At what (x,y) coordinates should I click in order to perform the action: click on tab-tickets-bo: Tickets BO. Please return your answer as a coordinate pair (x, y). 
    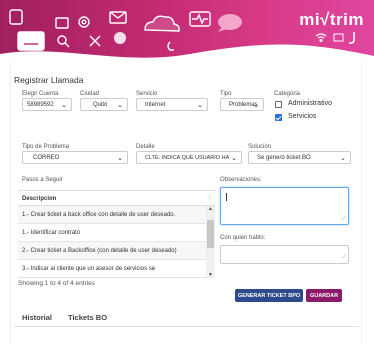
    Looking at the image, I should click on (87, 317).